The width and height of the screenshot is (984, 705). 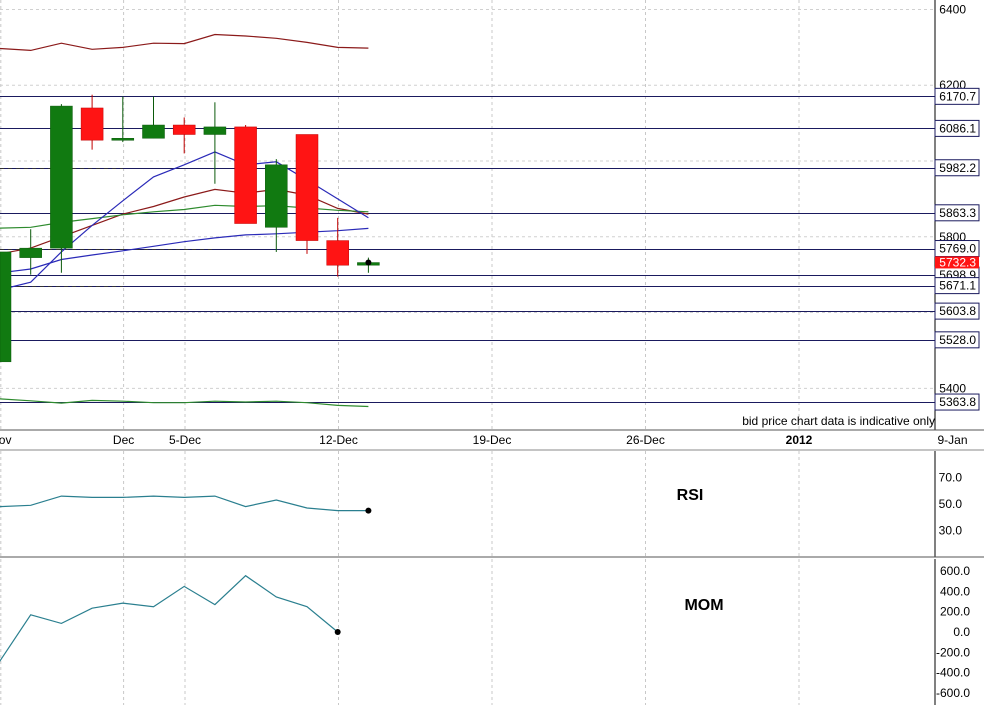 What do you see at coordinates (952, 388) in the screenshot?
I see `price-y-tick: 5400` at bounding box center [952, 388].